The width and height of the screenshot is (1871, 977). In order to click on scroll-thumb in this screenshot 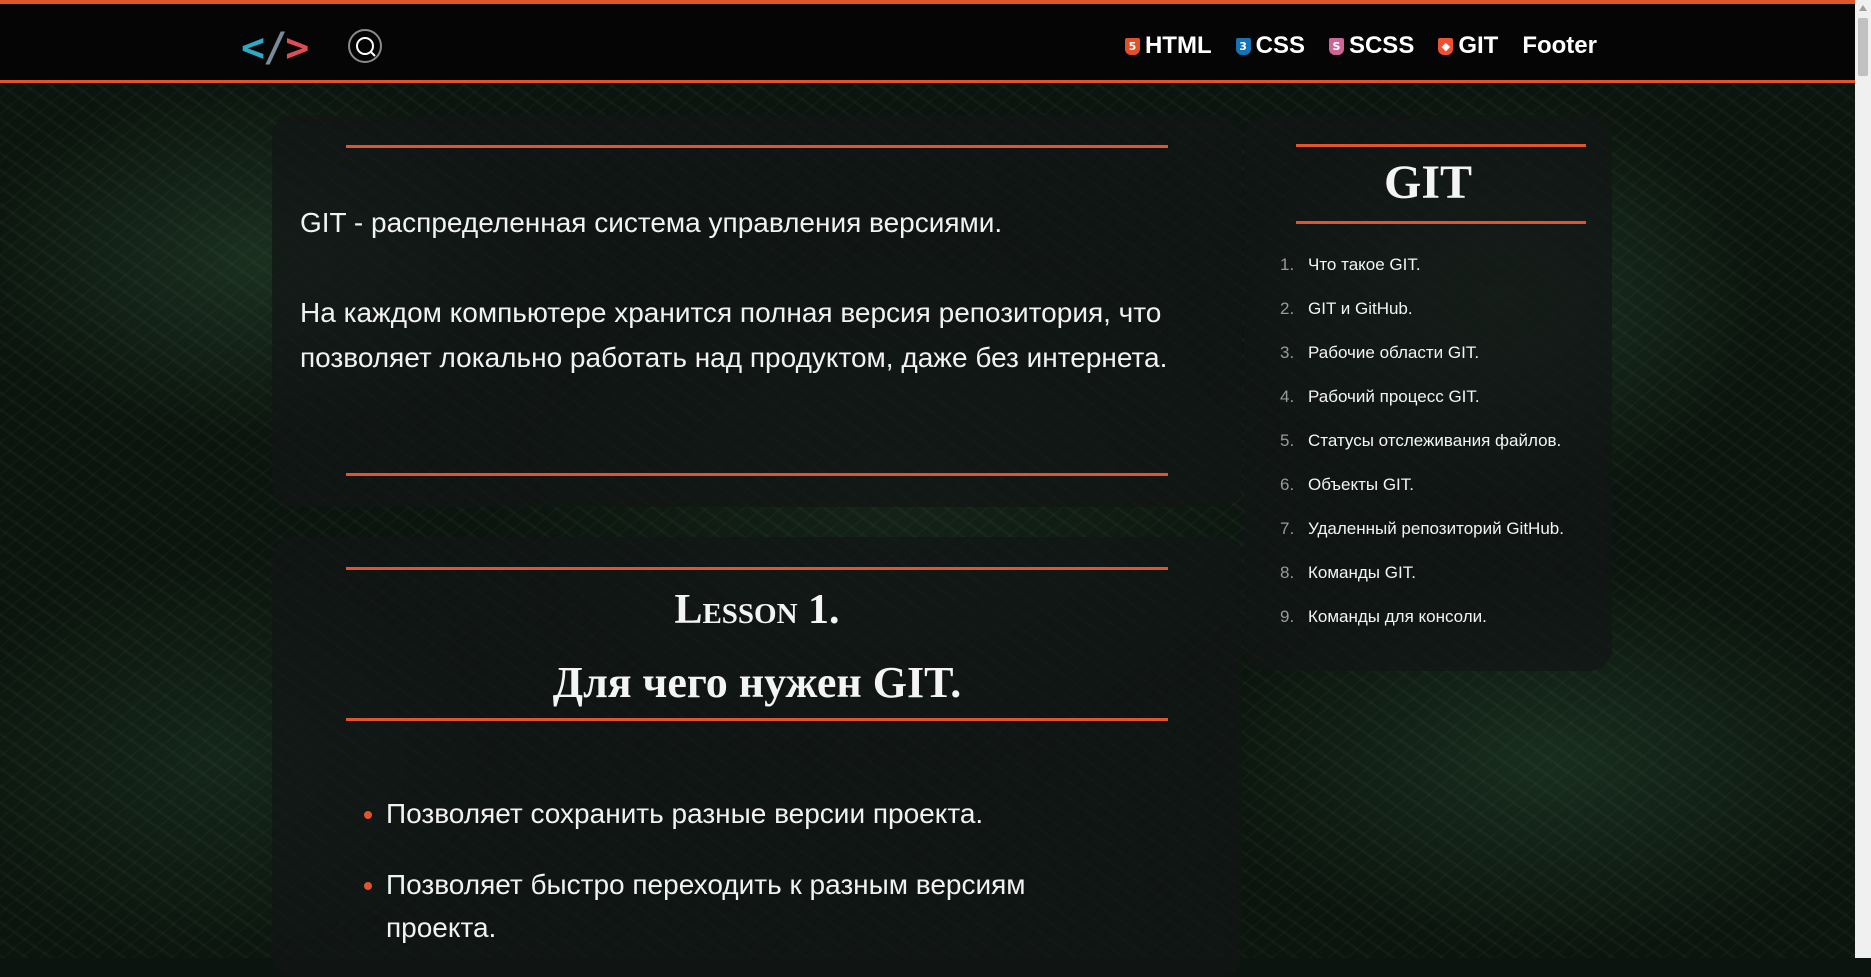, I will do `click(1863, 47)`.